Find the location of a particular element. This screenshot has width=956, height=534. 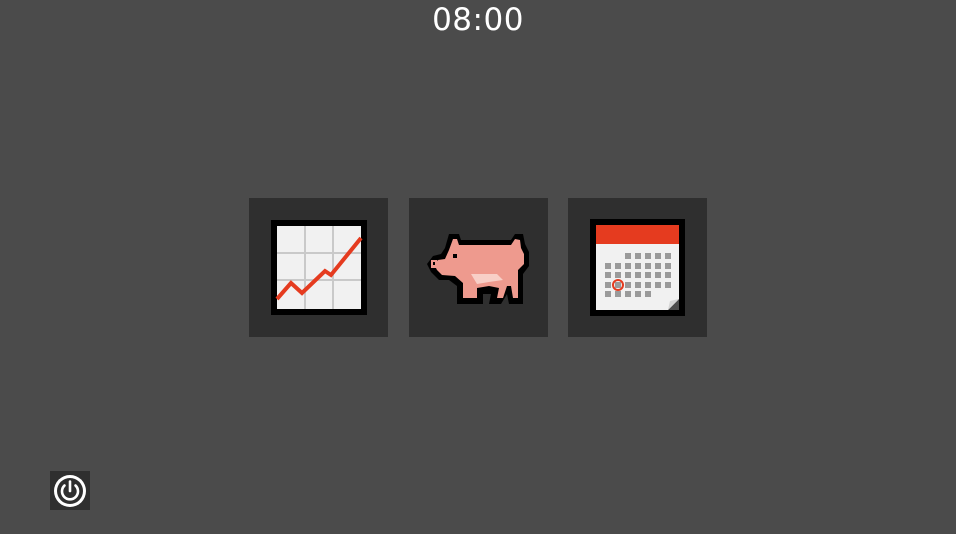

stock-chart-icon is located at coordinates (318, 267).